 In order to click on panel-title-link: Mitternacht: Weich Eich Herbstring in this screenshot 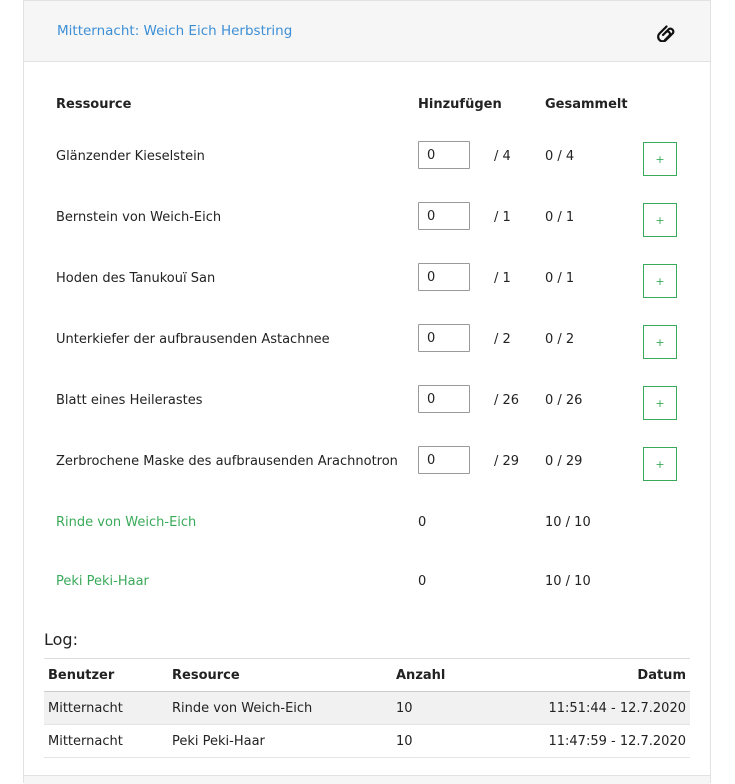, I will do `click(174, 31)`.